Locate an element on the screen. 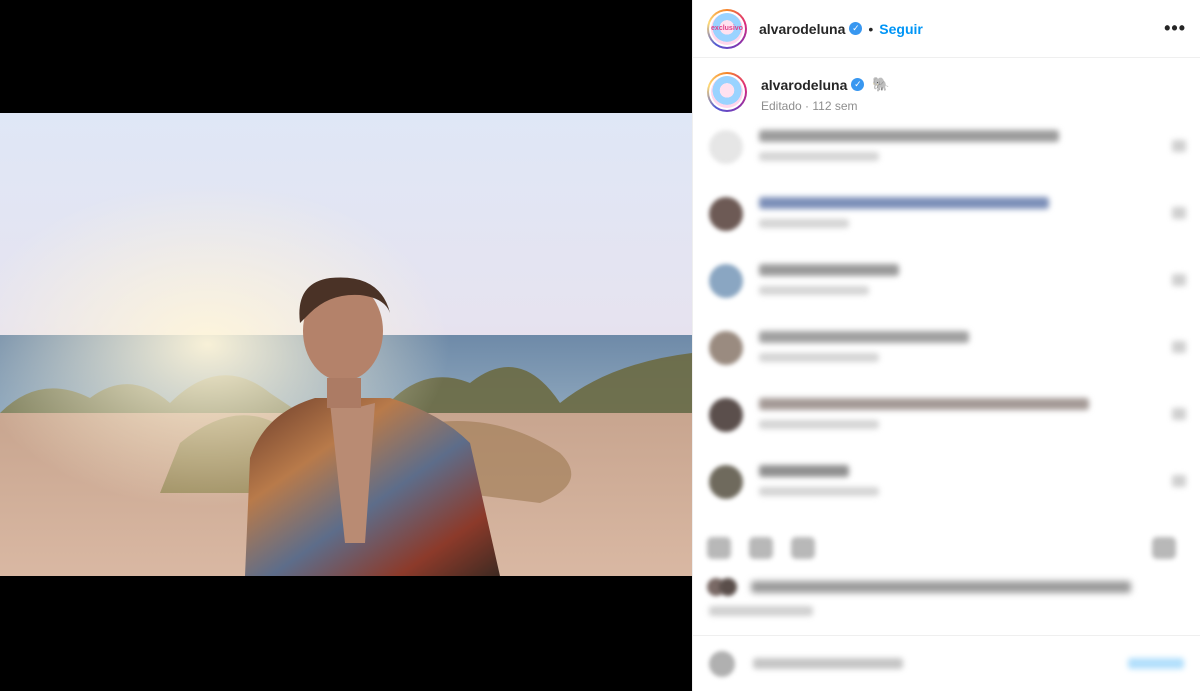 The height and width of the screenshot is (691, 1200). follow-button: Seguir is located at coordinates (901, 29).